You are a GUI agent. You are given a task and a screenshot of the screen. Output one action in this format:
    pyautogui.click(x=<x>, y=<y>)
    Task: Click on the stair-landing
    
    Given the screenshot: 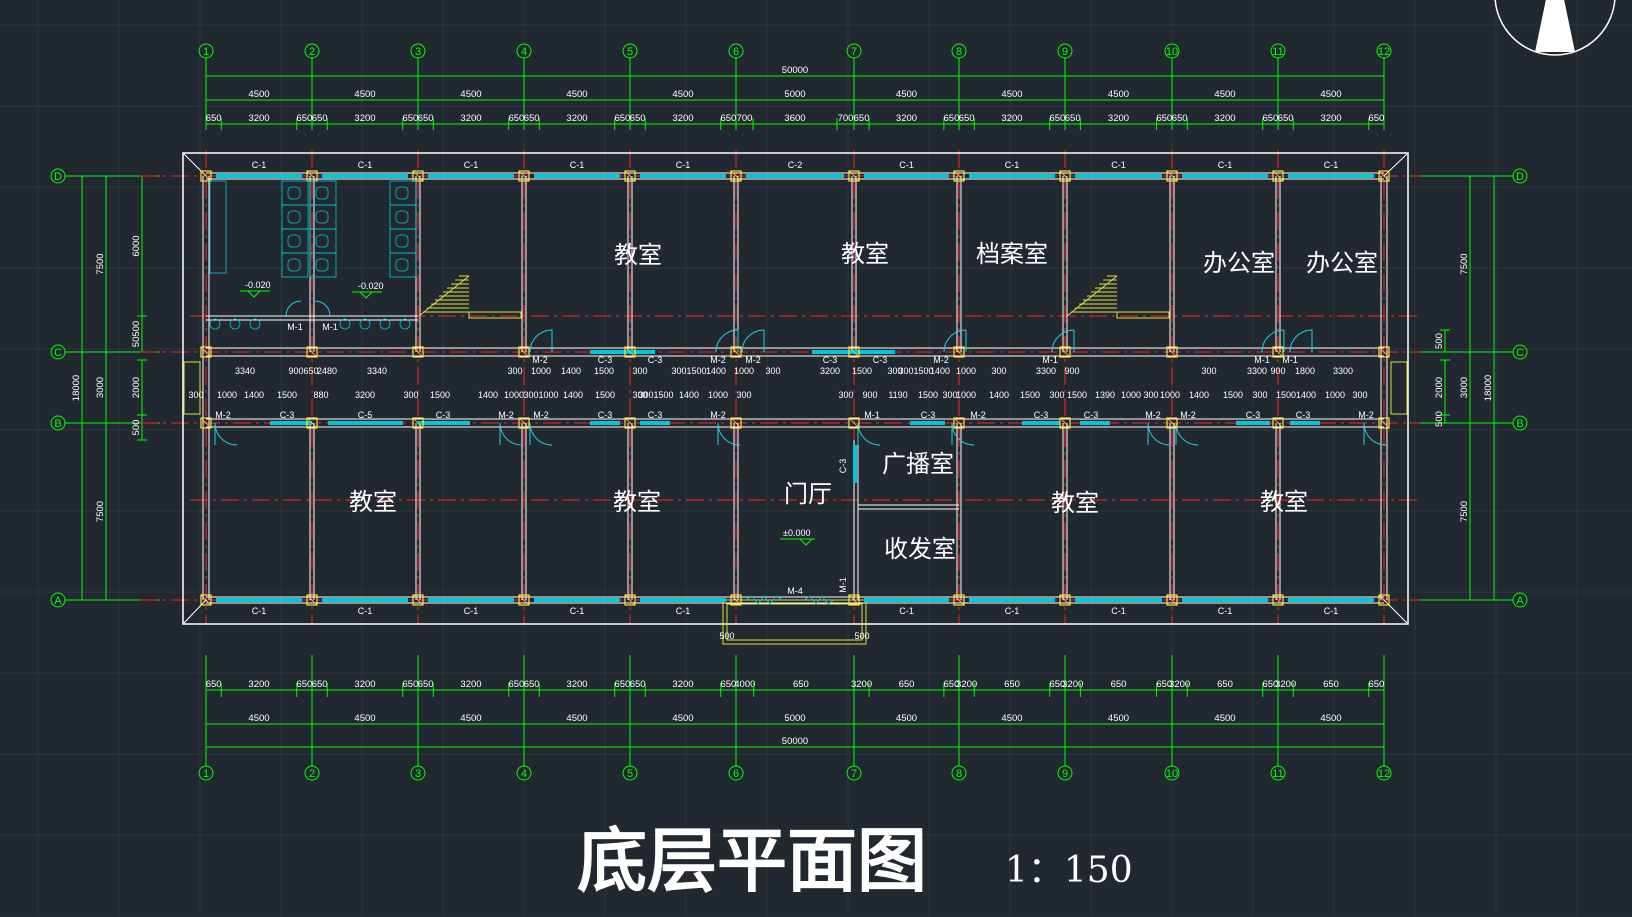 What is the action you would take?
    pyautogui.click(x=1143, y=315)
    